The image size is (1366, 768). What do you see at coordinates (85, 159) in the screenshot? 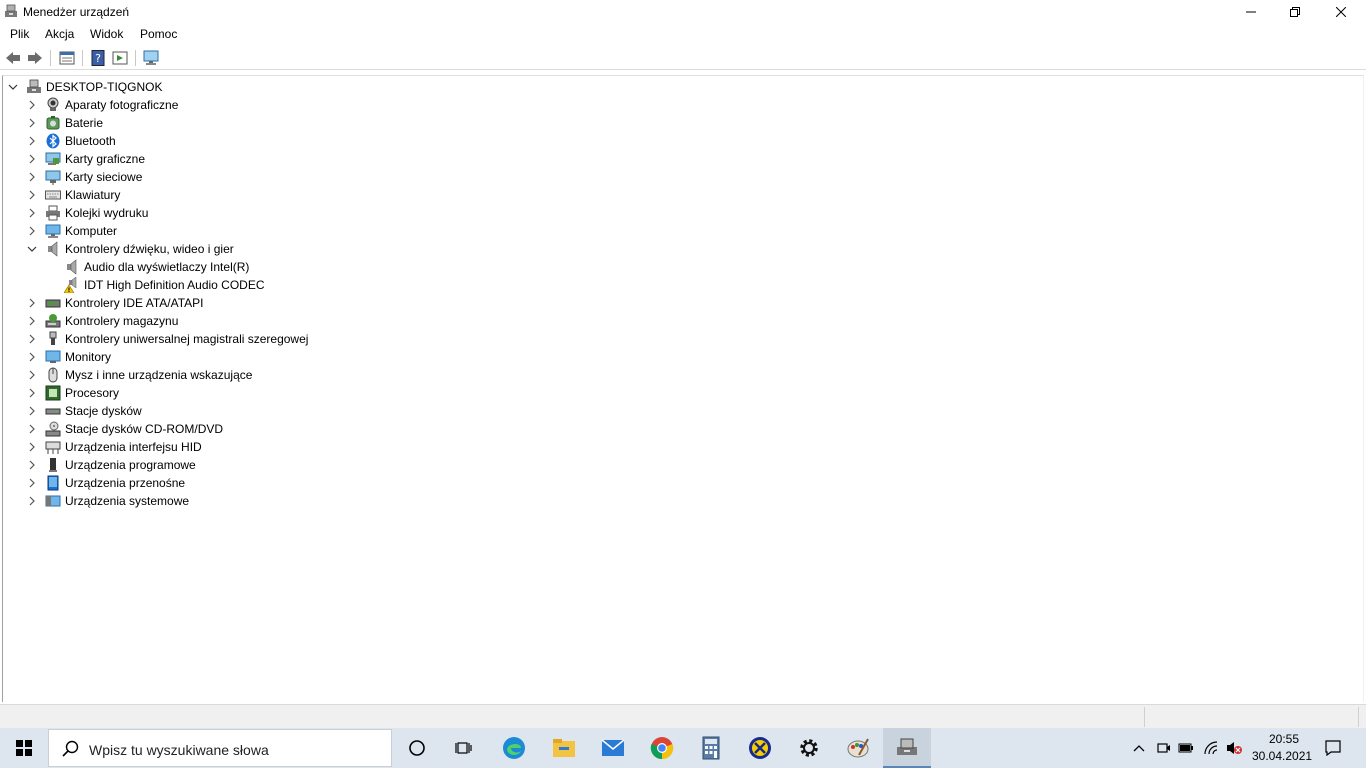
I see `tree-item: Karty graficzne` at bounding box center [85, 159].